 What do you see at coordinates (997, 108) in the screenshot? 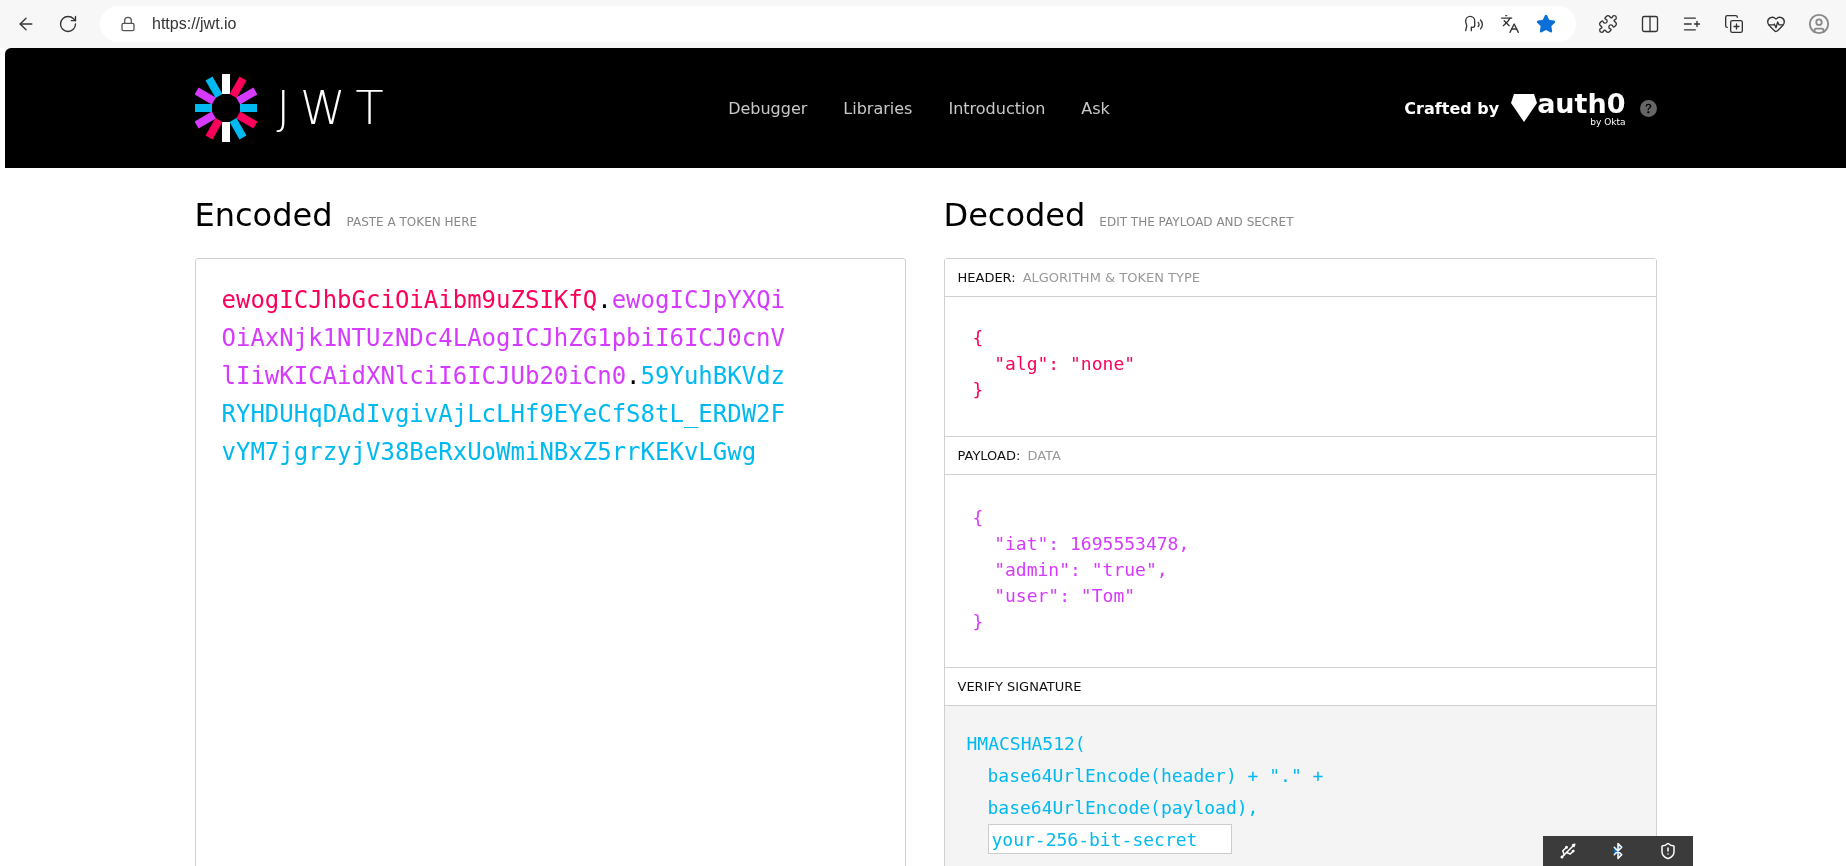
I see `nav-link: Introduction` at bounding box center [997, 108].